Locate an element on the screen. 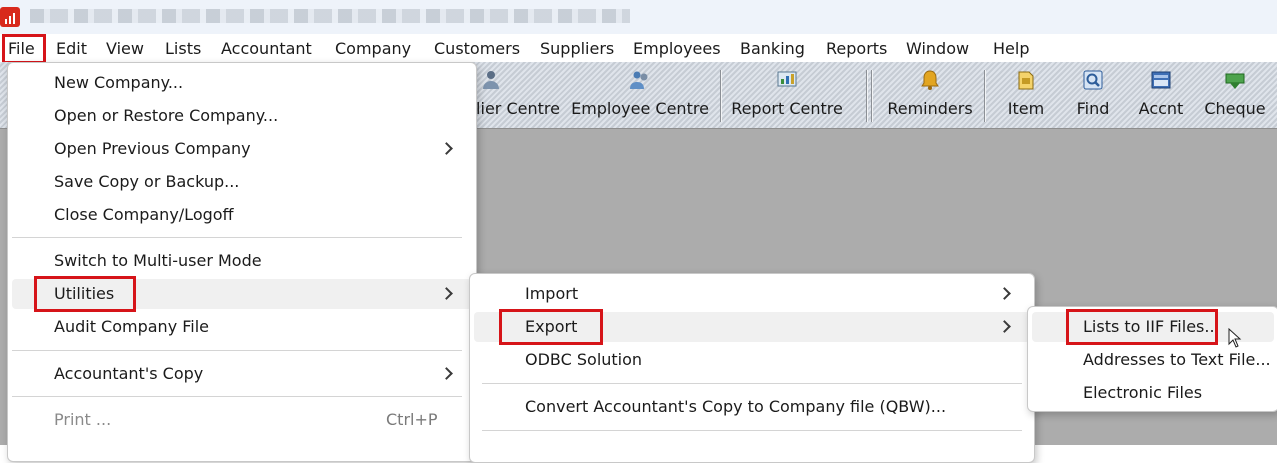 The image size is (1277, 463). toolbar-label: Cheque is located at coordinates (1235, 108).